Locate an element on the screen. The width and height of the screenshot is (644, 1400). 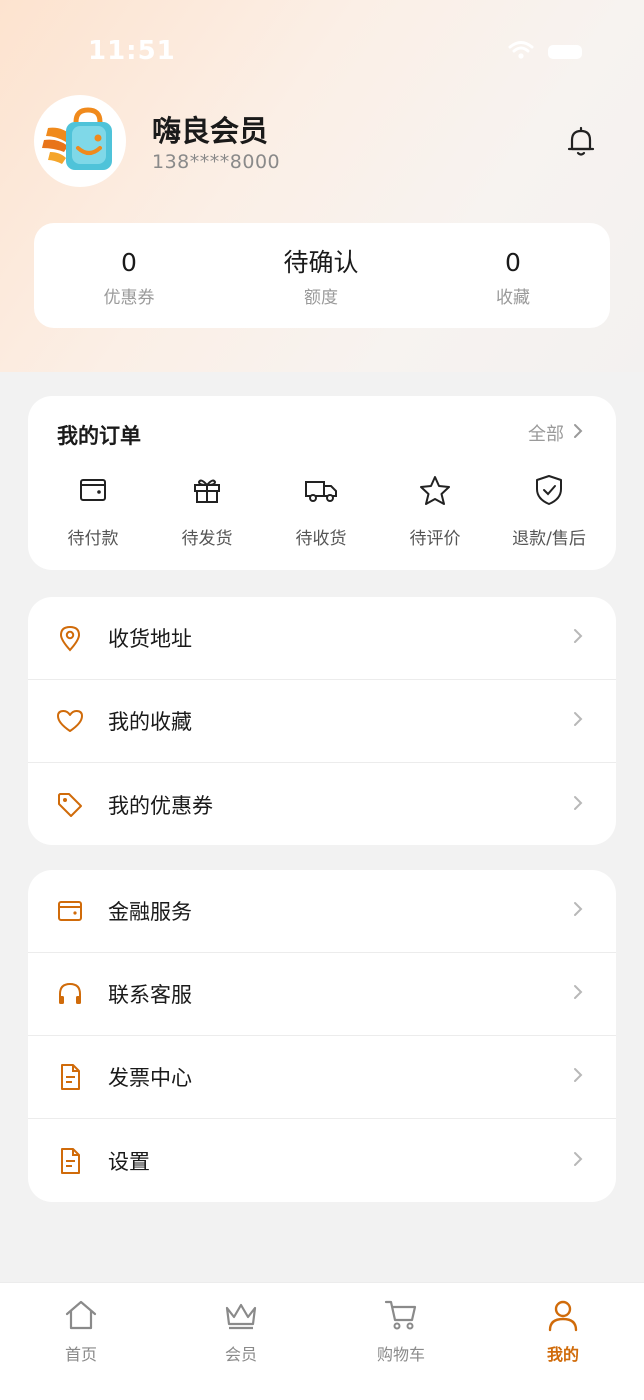
home-icon is located at coordinates (81, 1315).